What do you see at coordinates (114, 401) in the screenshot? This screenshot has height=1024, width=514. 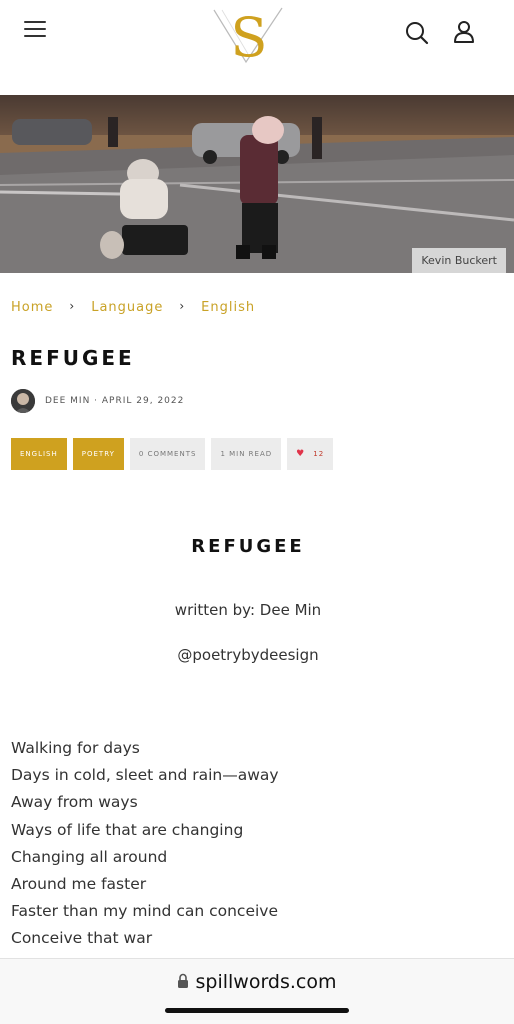 I see `author-date: DEE MIN · APRIL 29, 2022` at bounding box center [114, 401].